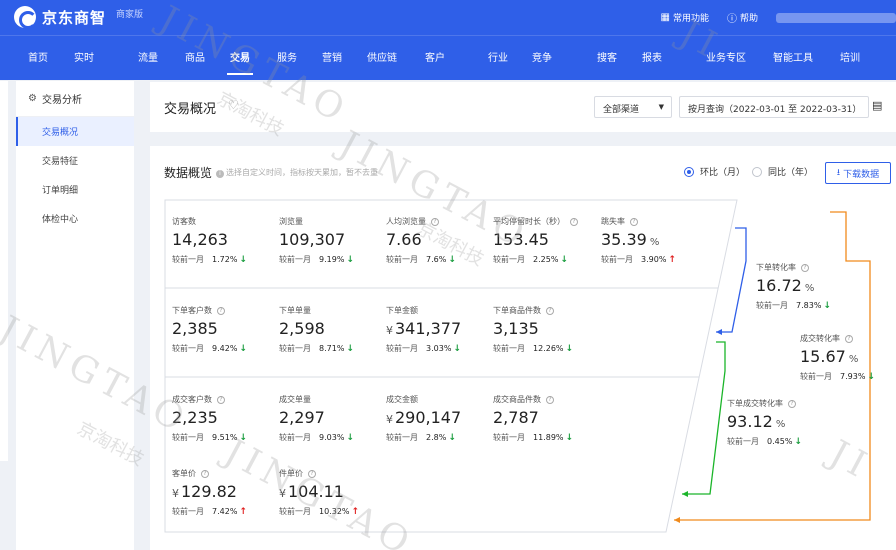 The width and height of the screenshot is (896, 550). I want to click on nav-item: 营销, so click(332, 56).